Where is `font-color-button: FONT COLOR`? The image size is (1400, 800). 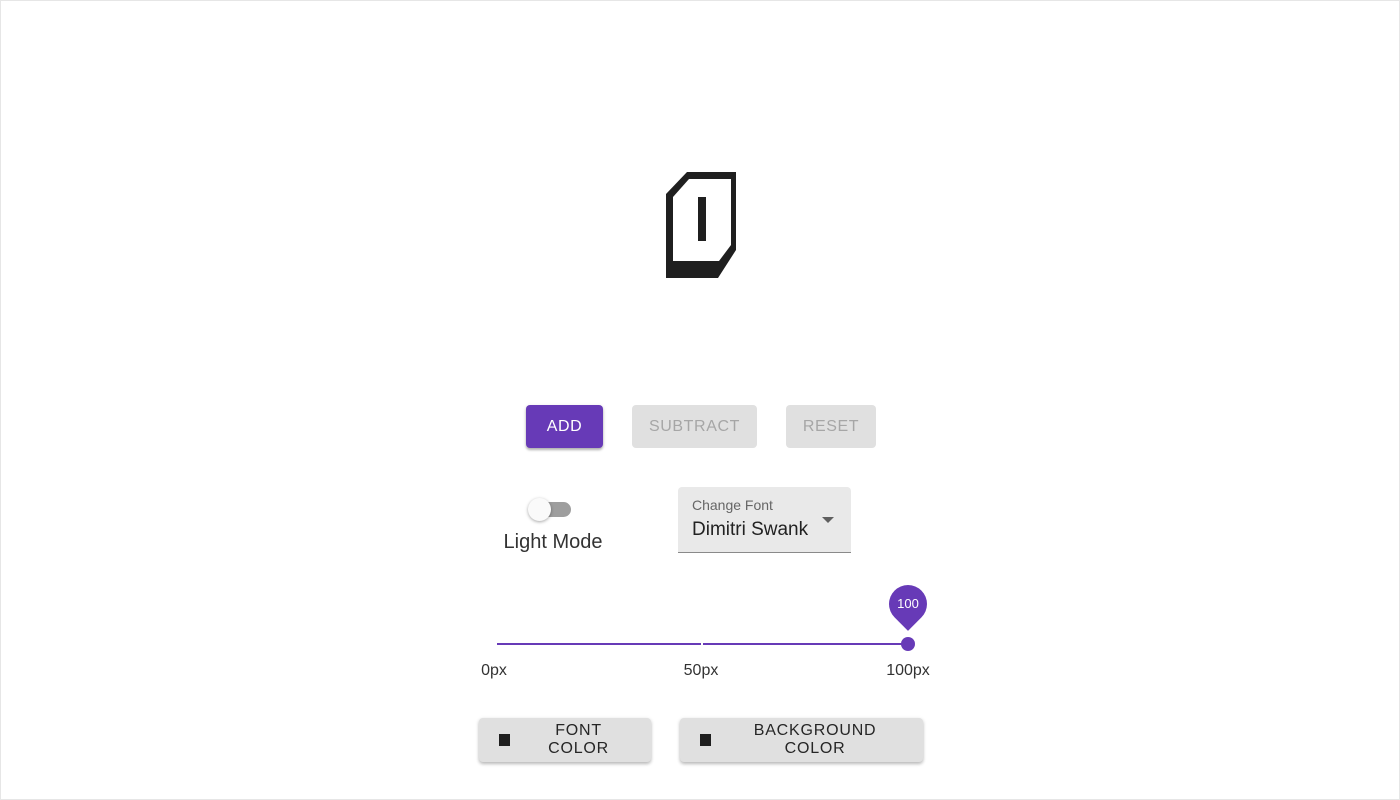 font-color-button: FONT COLOR is located at coordinates (565, 740).